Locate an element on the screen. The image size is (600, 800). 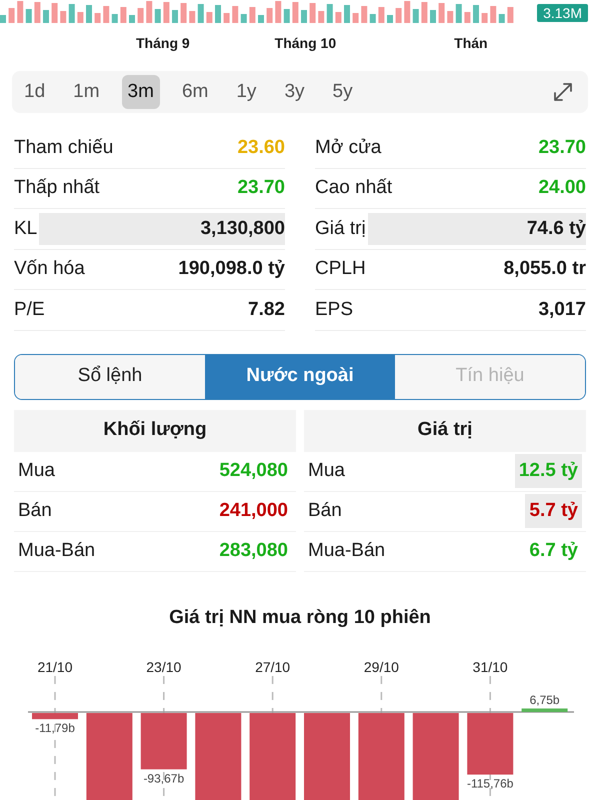
stat-value: 8,055.0 tr is located at coordinates (544, 269).